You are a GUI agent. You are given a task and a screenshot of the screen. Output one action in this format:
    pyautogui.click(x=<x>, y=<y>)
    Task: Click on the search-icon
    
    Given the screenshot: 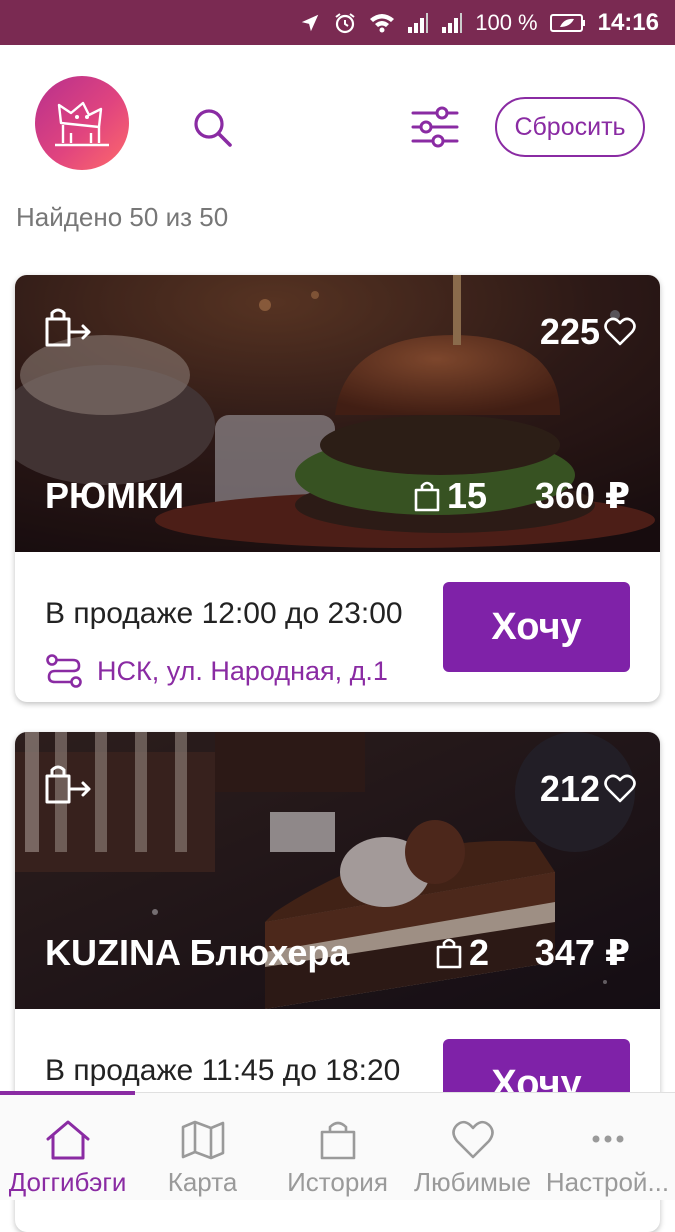 What is the action you would take?
    pyautogui.click(x=213, y=128)
    